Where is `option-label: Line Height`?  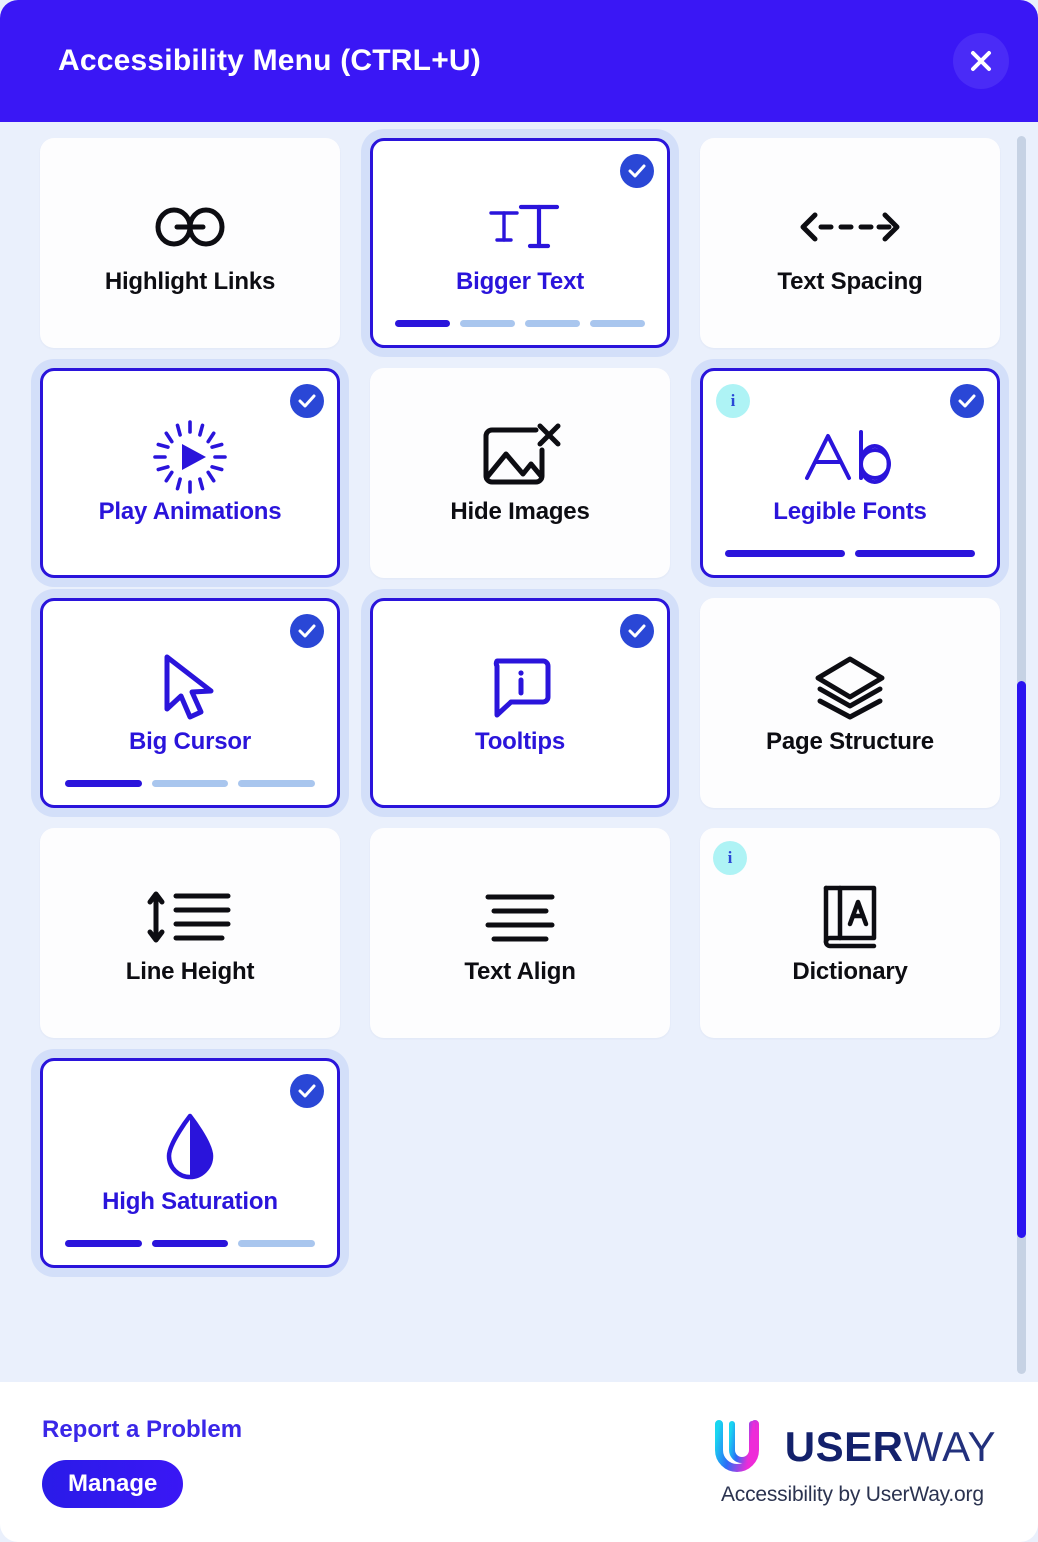
option-label: Line Height is located at coordinates (190, 971).